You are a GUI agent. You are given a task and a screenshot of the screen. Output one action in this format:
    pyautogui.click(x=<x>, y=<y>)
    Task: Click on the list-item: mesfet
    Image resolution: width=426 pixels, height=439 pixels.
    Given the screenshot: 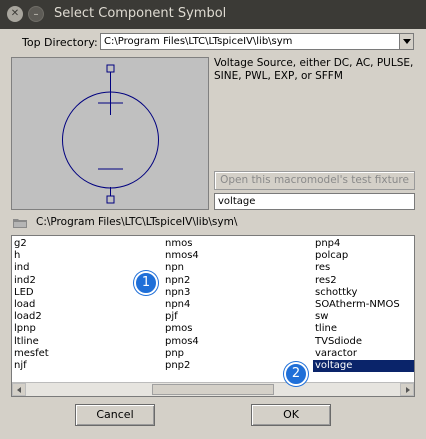 What is the action you would take?
    pyautogui.click(x=86, y=354)
    